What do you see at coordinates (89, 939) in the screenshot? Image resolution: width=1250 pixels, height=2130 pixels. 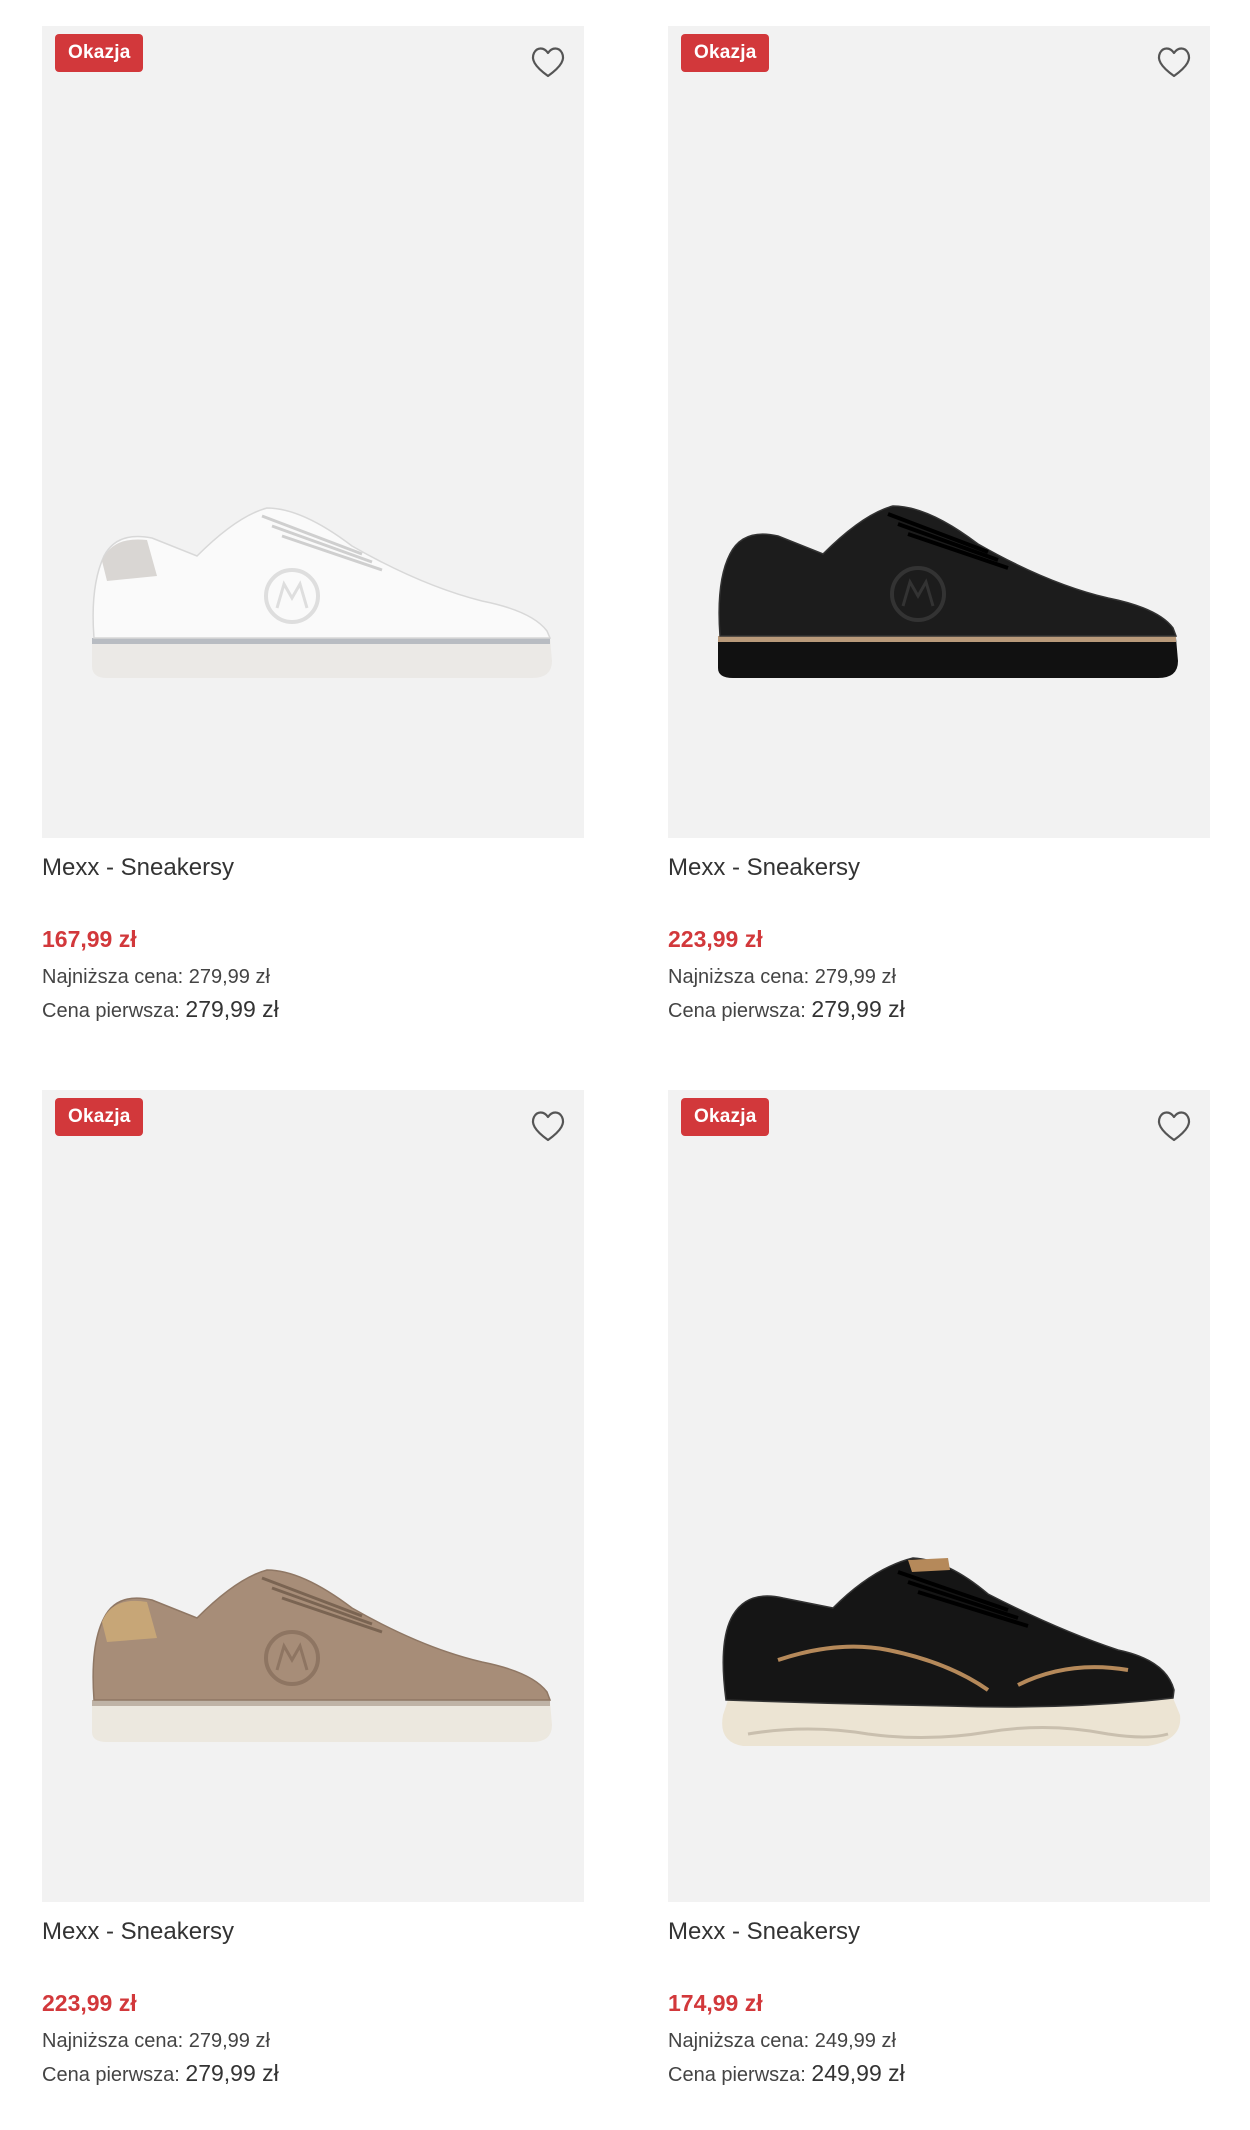 I see `sale-price: 167,99 zł` at bounding box center [89, 939].